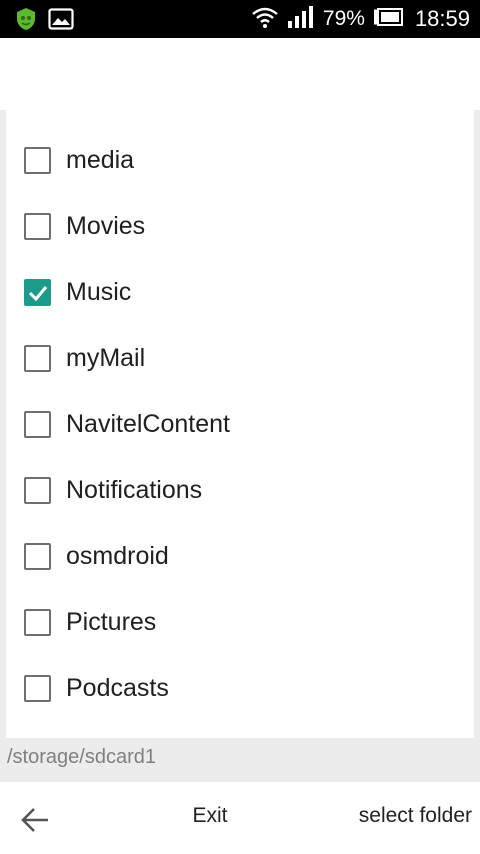  Describe the element at coordinates (117, 688) in the screenshot. I see `folder-label: Podcasts` at that location.